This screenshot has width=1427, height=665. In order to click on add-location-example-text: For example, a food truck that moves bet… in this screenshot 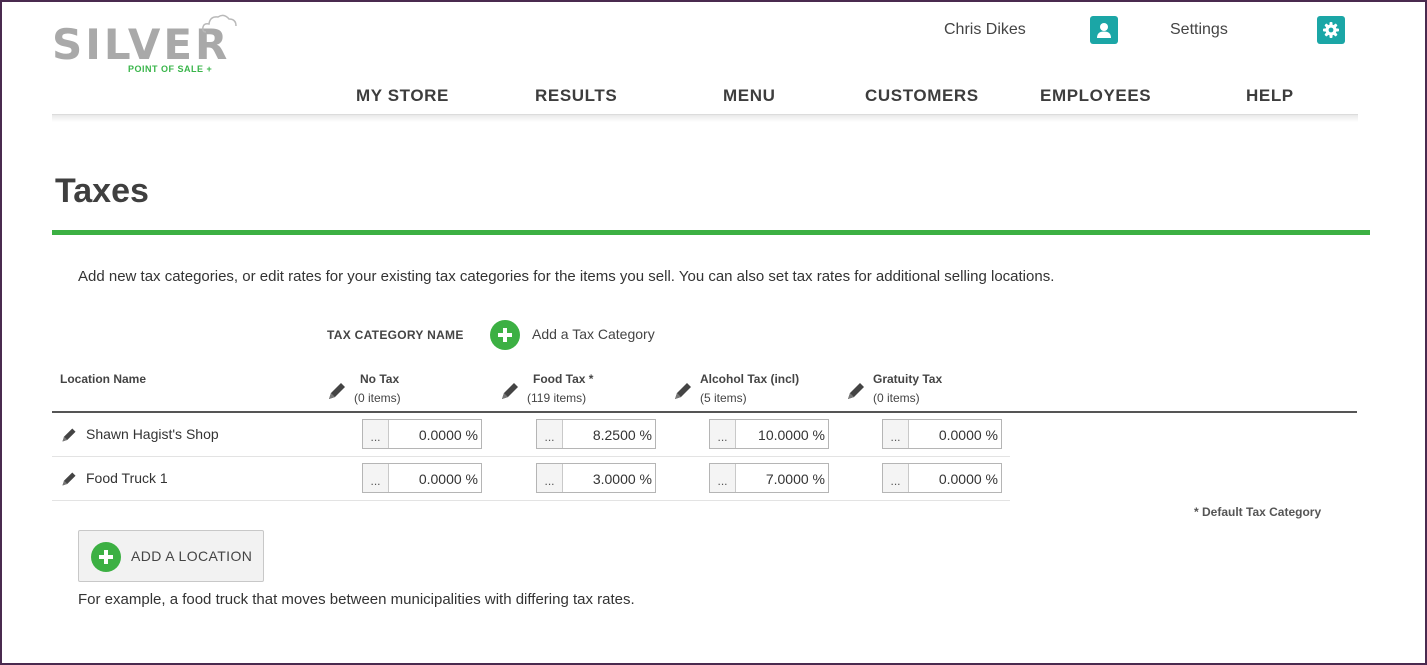, I will do `click(356, 599)`.